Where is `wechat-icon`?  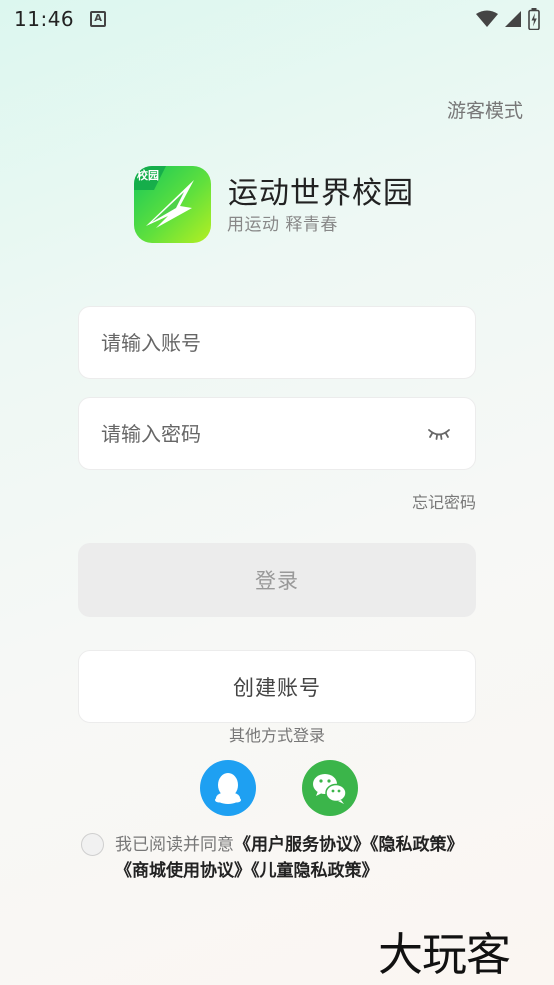
wechat-icon is located at coordinates (330, 789).